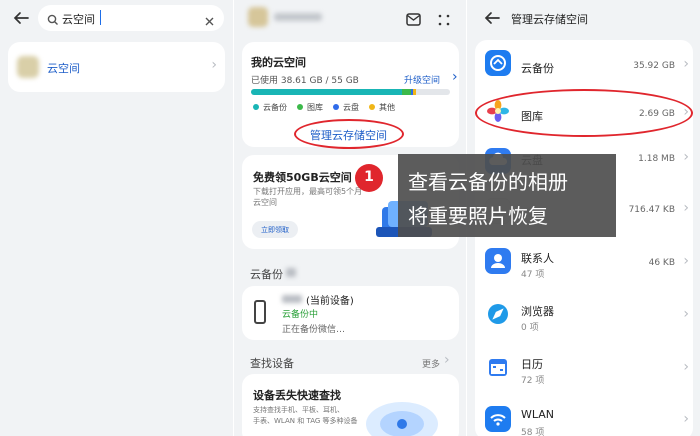 Image resolution: width=700 pixels, height=436 pixels. I want to click on claim-button-label: 立即领取, so click(275, 230).